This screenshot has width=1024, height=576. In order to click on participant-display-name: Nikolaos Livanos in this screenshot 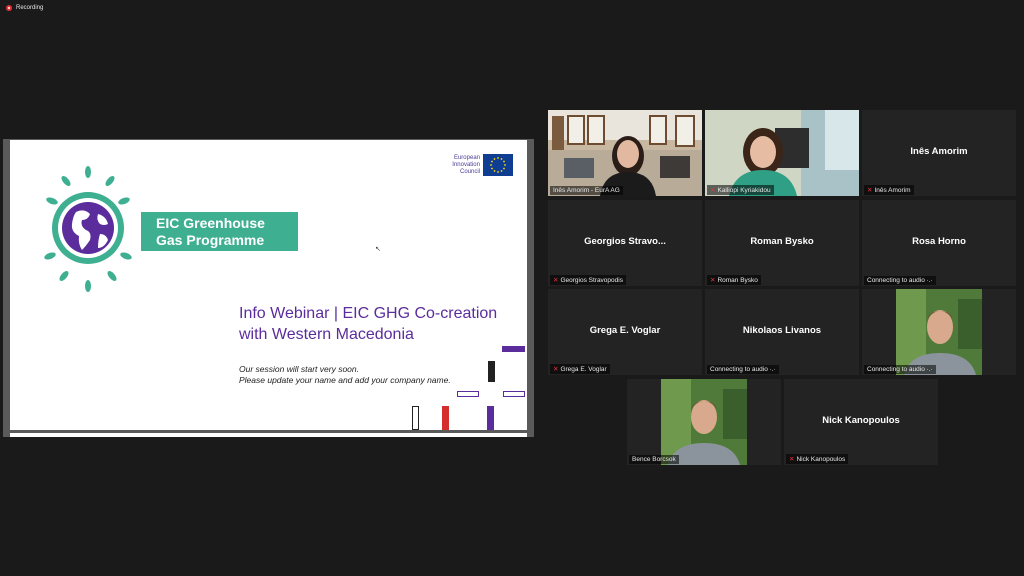, I will do `click(782, 330)`.